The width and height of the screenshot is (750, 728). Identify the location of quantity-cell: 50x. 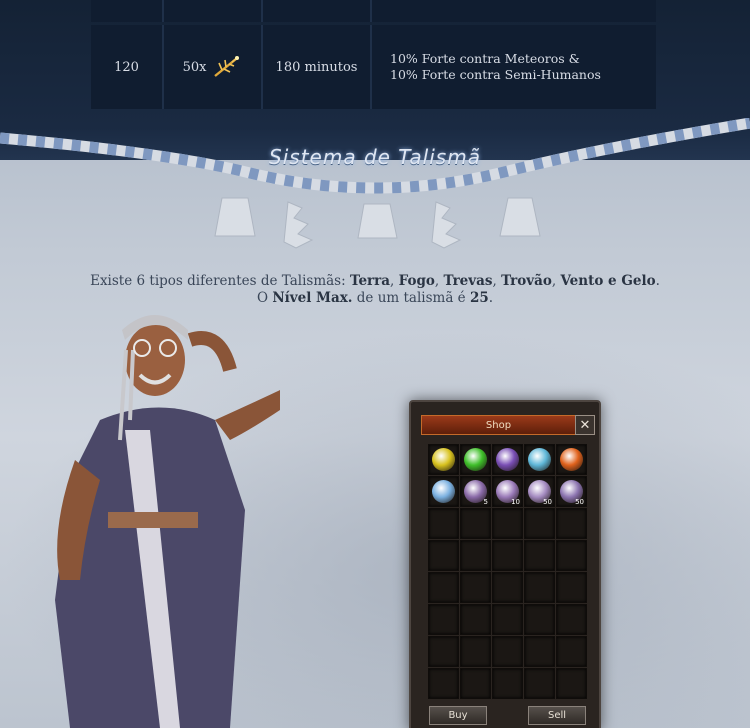
(212, 67).